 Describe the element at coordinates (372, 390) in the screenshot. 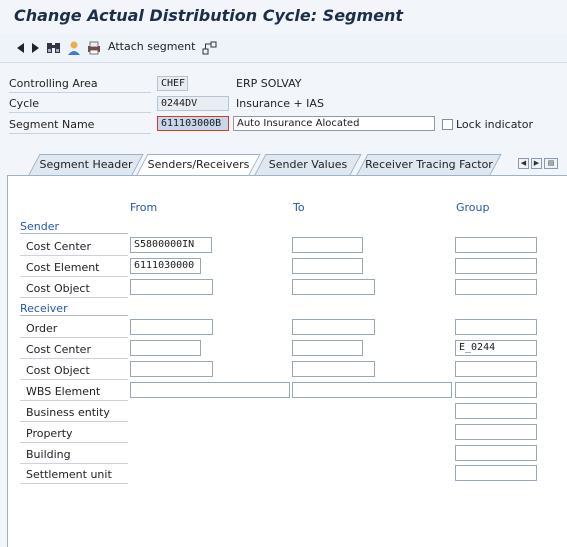

I see `receiver-wbs-element-to` at that location.